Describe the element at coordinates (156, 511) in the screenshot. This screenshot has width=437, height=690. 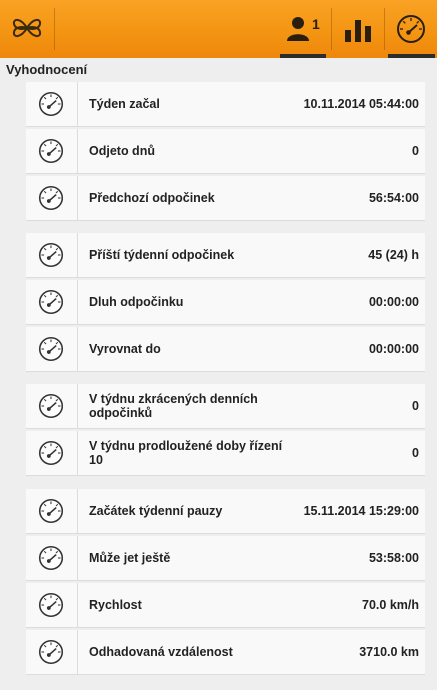
I see `row-label: Začátek týdenní pauzy` at that location.